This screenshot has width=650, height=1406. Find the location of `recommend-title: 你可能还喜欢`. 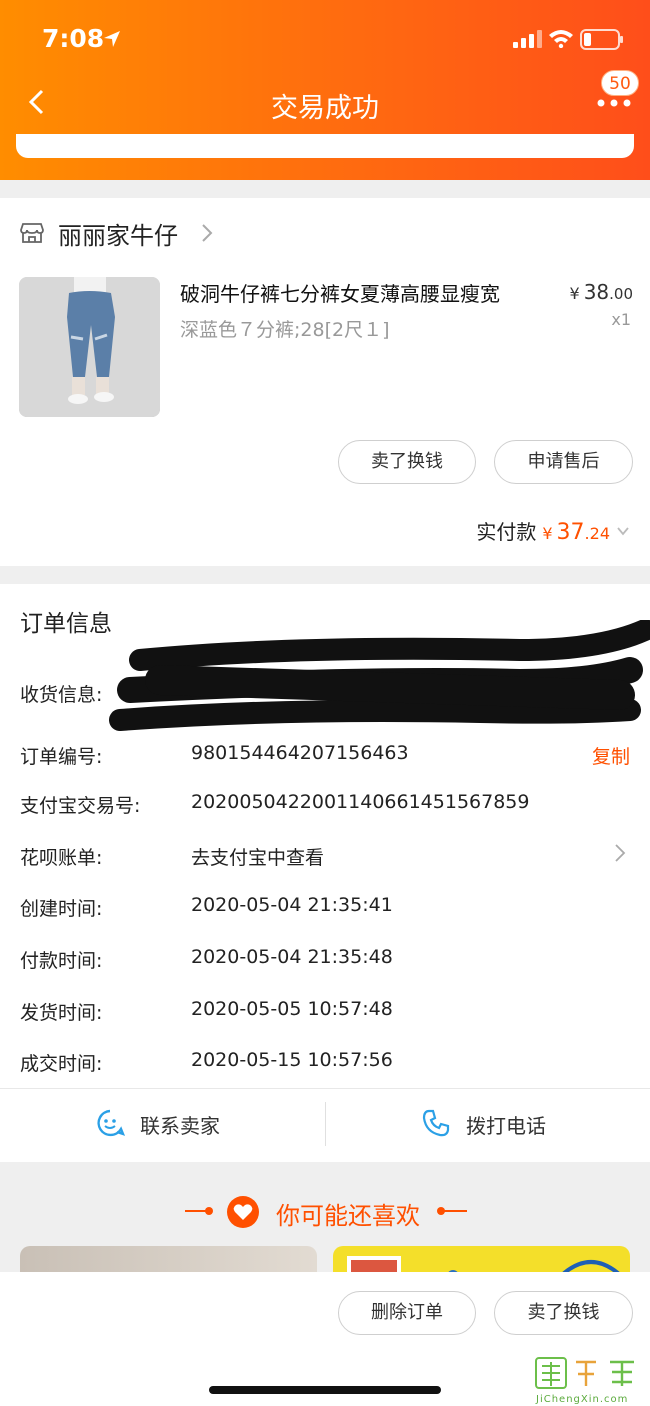

recommend-title: 你可能还喜欢 is located at coordinates (325, 1213).